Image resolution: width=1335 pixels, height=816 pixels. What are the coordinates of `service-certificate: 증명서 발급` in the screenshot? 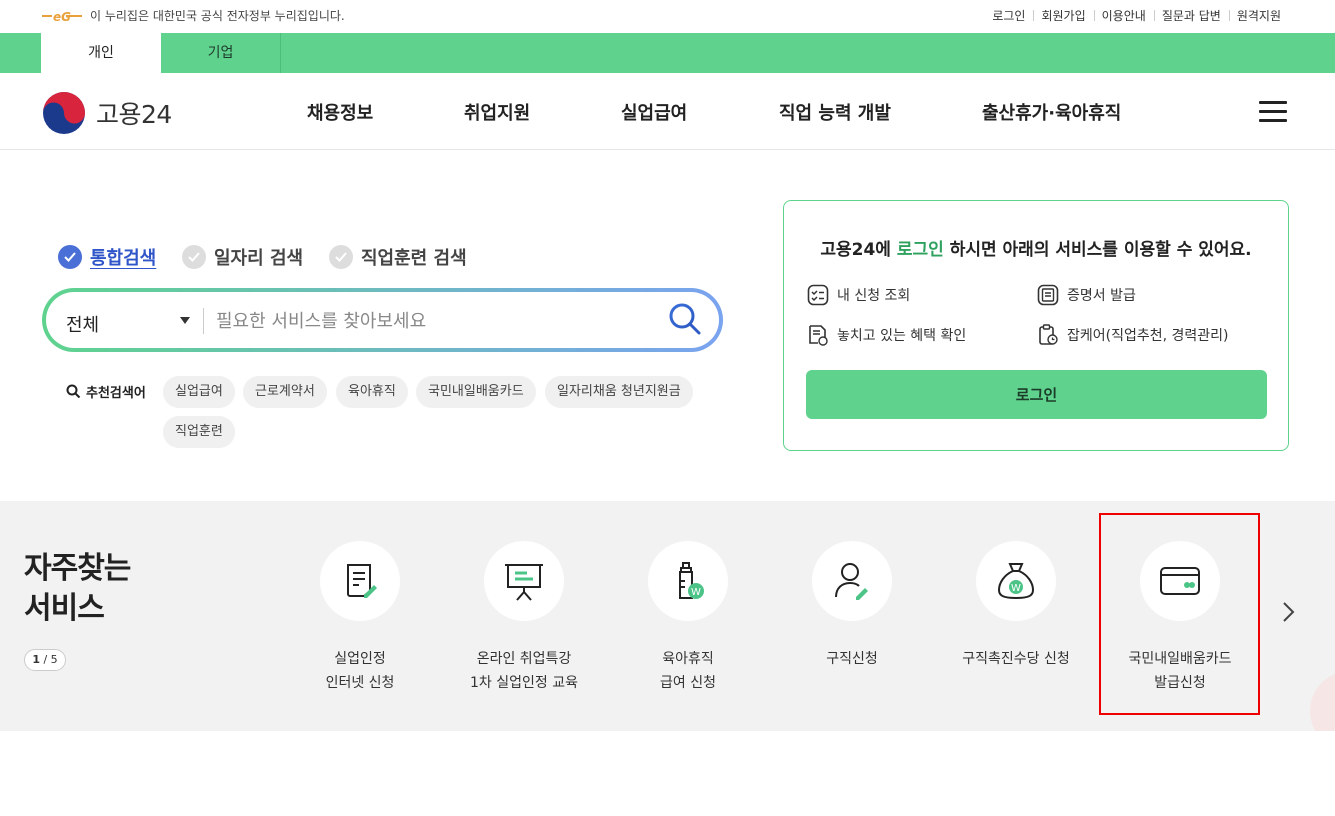 It's located at (1086, 295).